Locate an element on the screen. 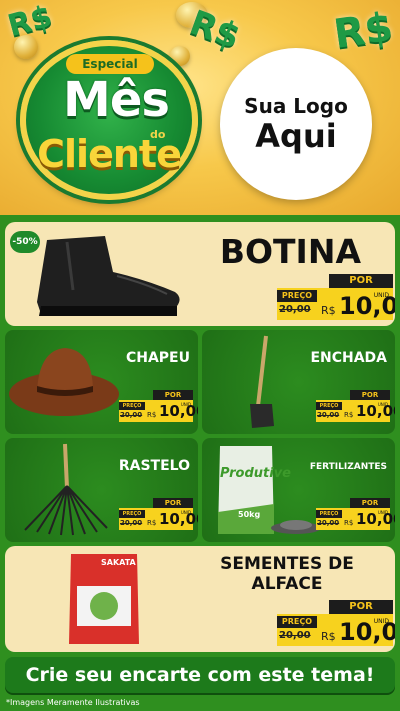  product-card-chapeu: CHAPEU POR PREÇO 20,00 R$ 10,00 UNID is located at coordinates (101, 382).